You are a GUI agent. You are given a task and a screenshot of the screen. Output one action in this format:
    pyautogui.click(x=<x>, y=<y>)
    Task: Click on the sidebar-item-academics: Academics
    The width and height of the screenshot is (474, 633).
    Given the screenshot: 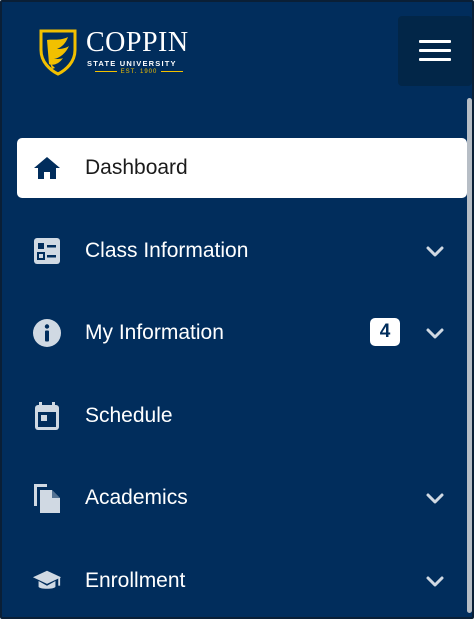 What is the action you would take?
    pyautogui.click(x=242, y=498)
    